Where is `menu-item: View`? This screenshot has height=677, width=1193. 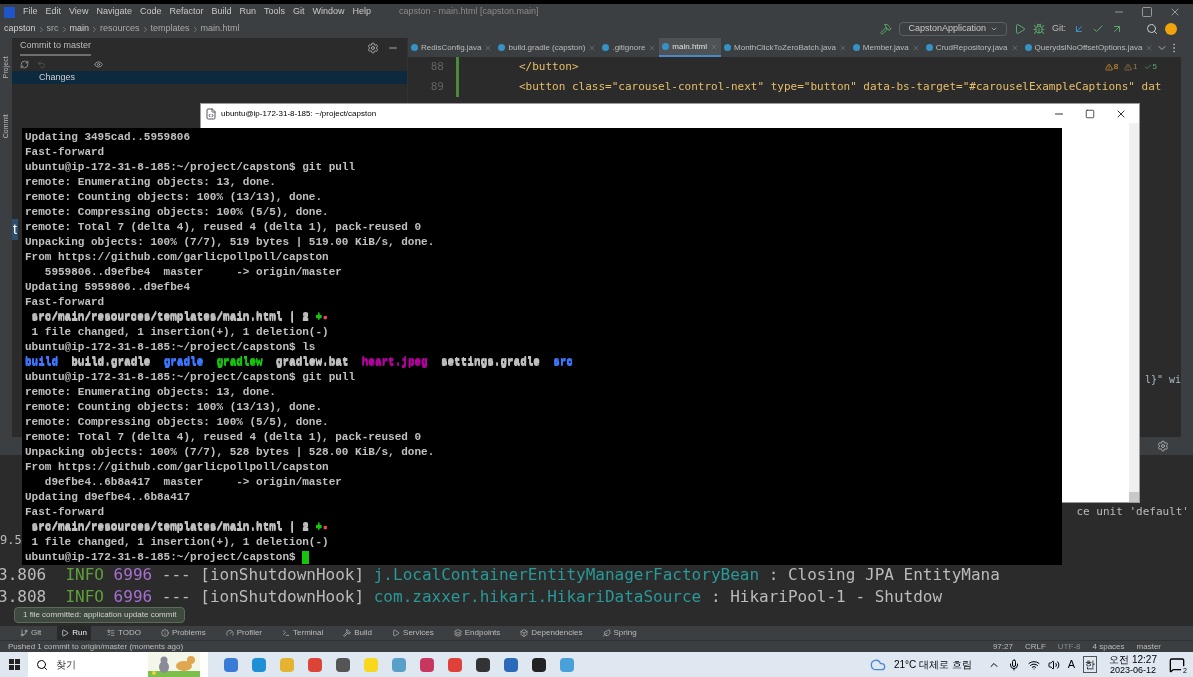 menu-item: View is located at coordinates (79, 12).